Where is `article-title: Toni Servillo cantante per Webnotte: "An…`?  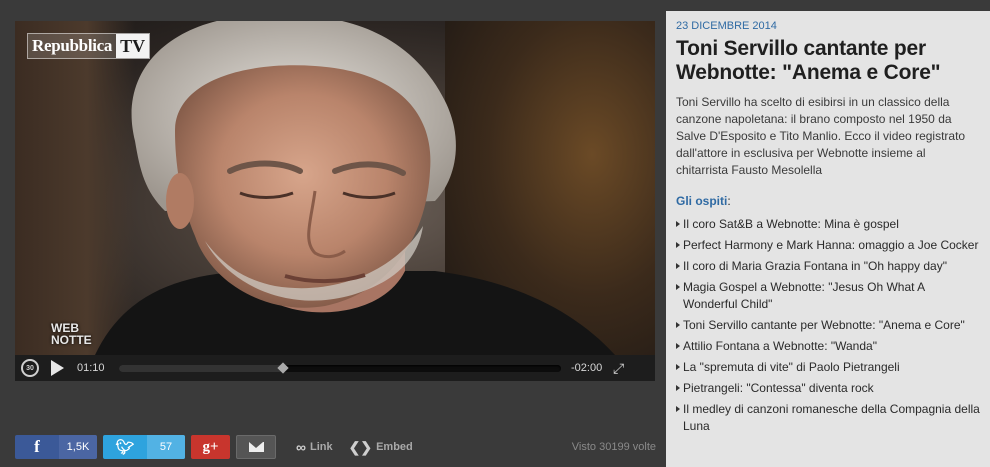
article-title: Toni Servillo cantante per Webnotte: "An… is located at coordinates (808, 60).